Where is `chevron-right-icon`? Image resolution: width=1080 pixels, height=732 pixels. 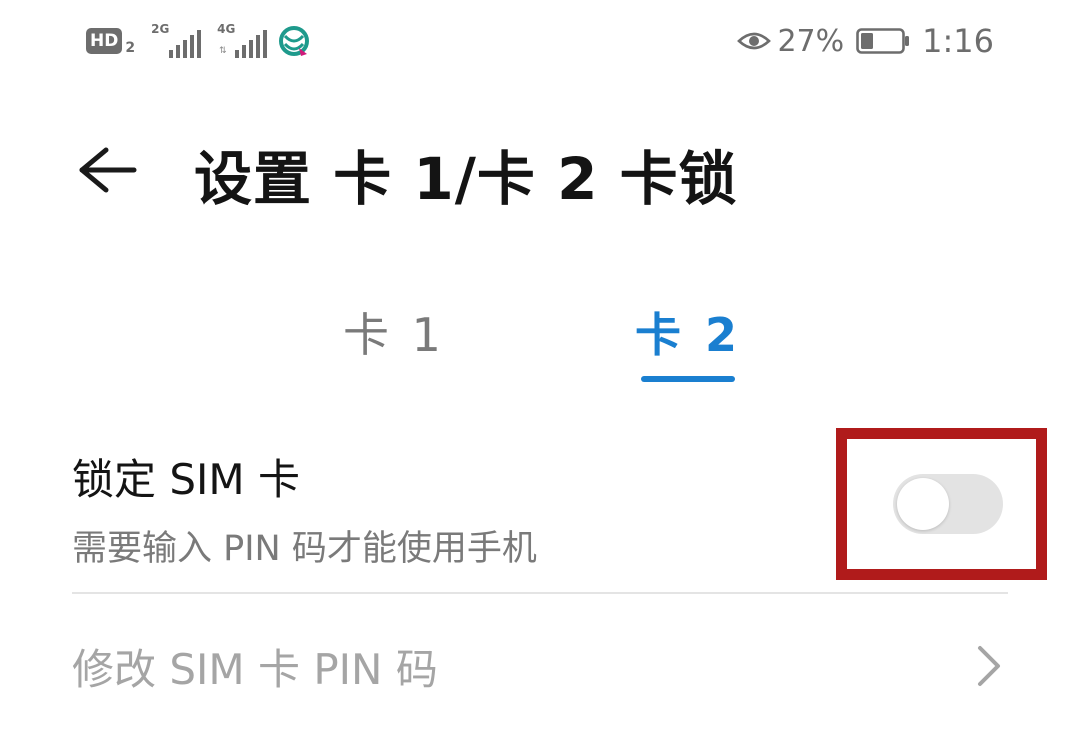 chevron-right-icon is located at coordinates (989, 666).